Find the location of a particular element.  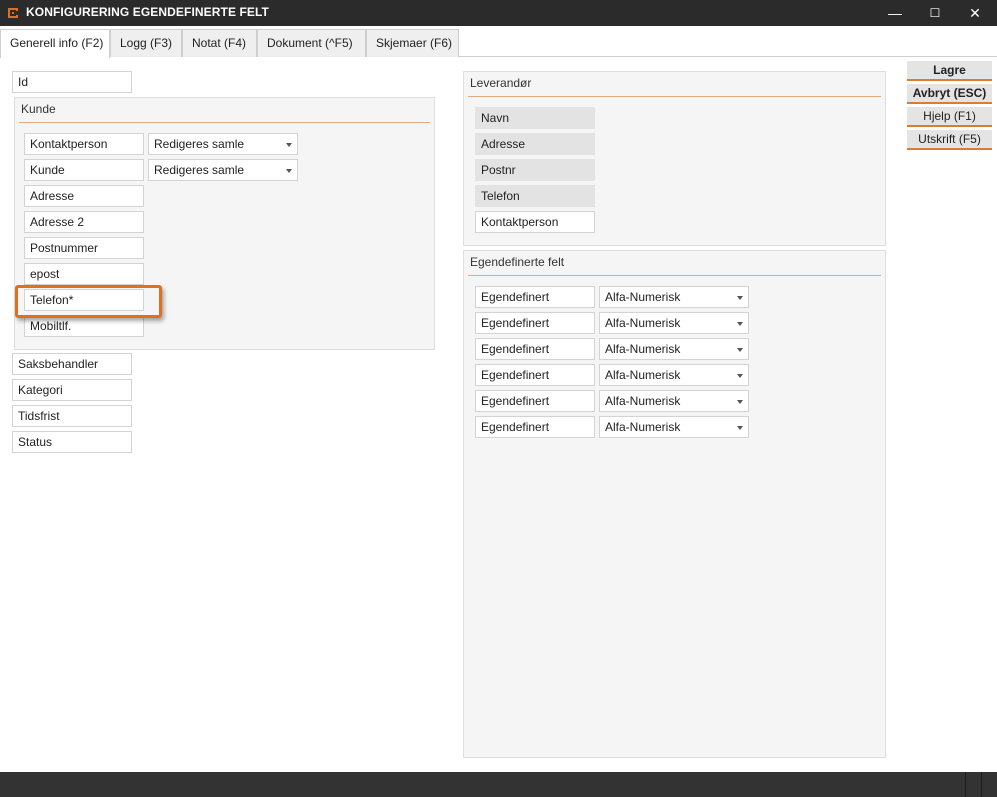

kunde-edit-select: Redigeres samle is located at coordinates (223, 170).